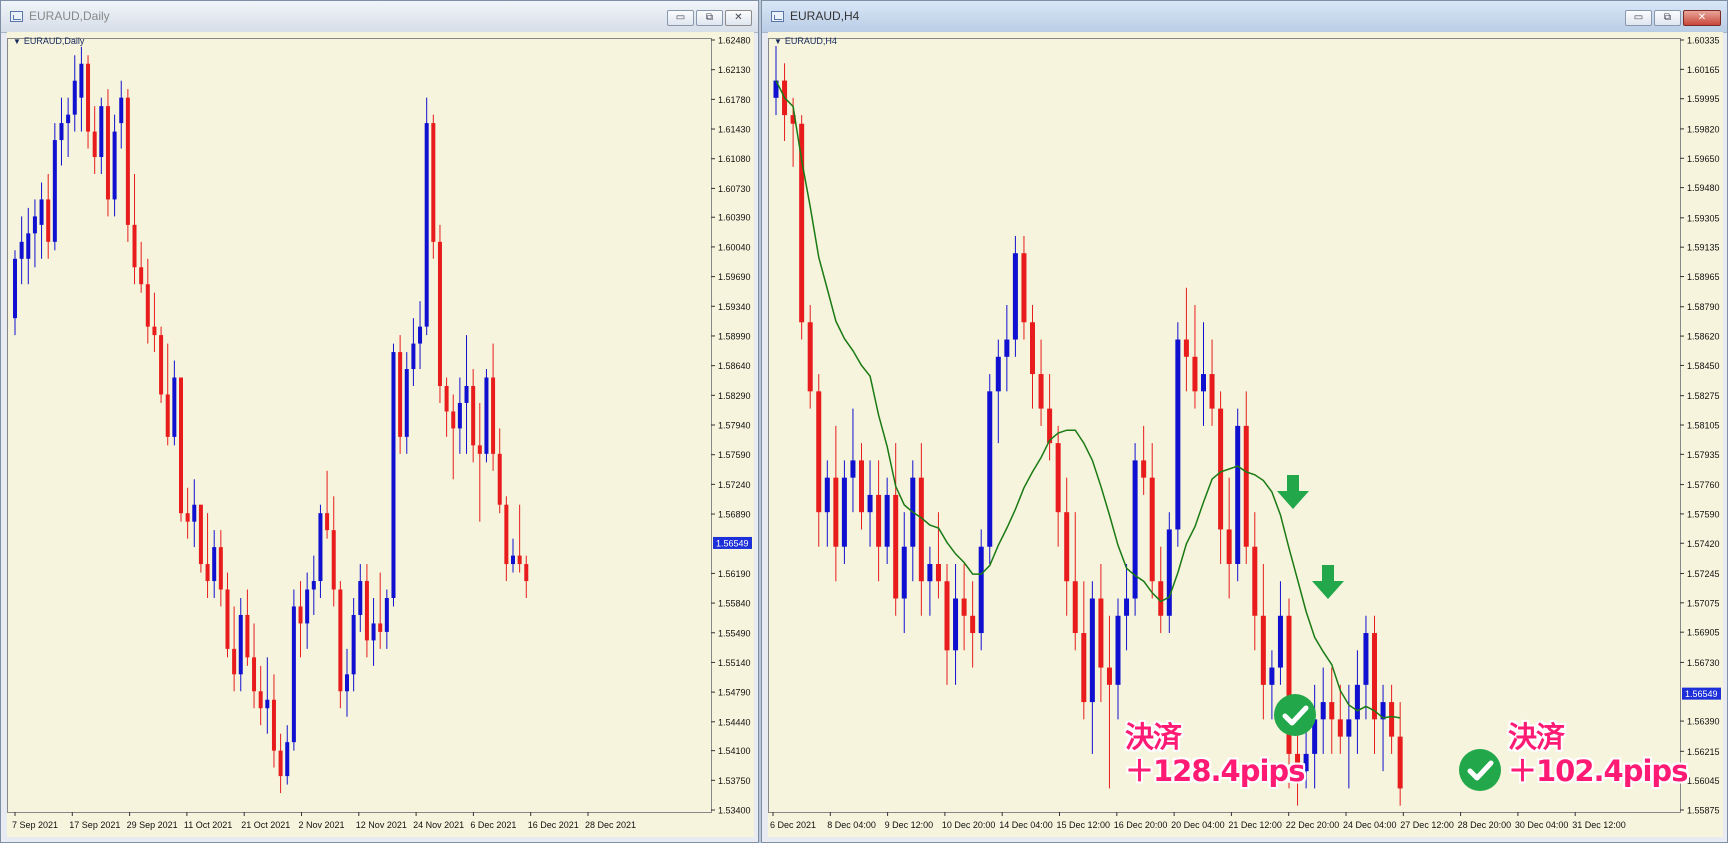 The width and height of the screenshot is (1728, 843). What do you see at coordinates (1703, 337) in the screenshot?
I see `y-tick-label: 1.58620` at bounding box center [1703, 337].